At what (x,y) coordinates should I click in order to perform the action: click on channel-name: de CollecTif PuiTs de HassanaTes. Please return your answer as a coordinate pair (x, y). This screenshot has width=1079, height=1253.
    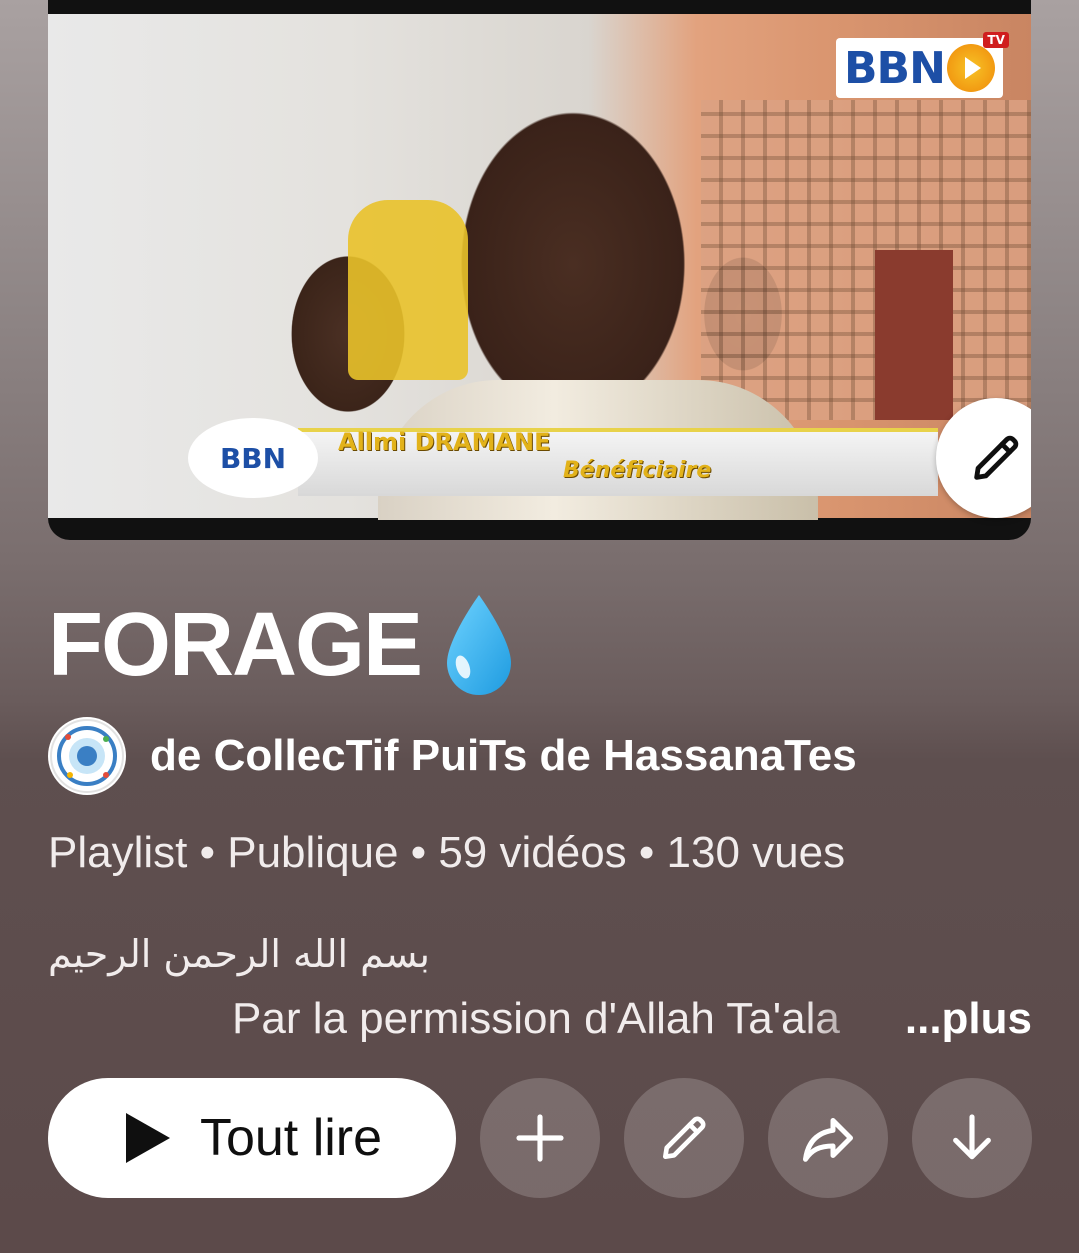
    Looking at the image, I should click on (503, 756).